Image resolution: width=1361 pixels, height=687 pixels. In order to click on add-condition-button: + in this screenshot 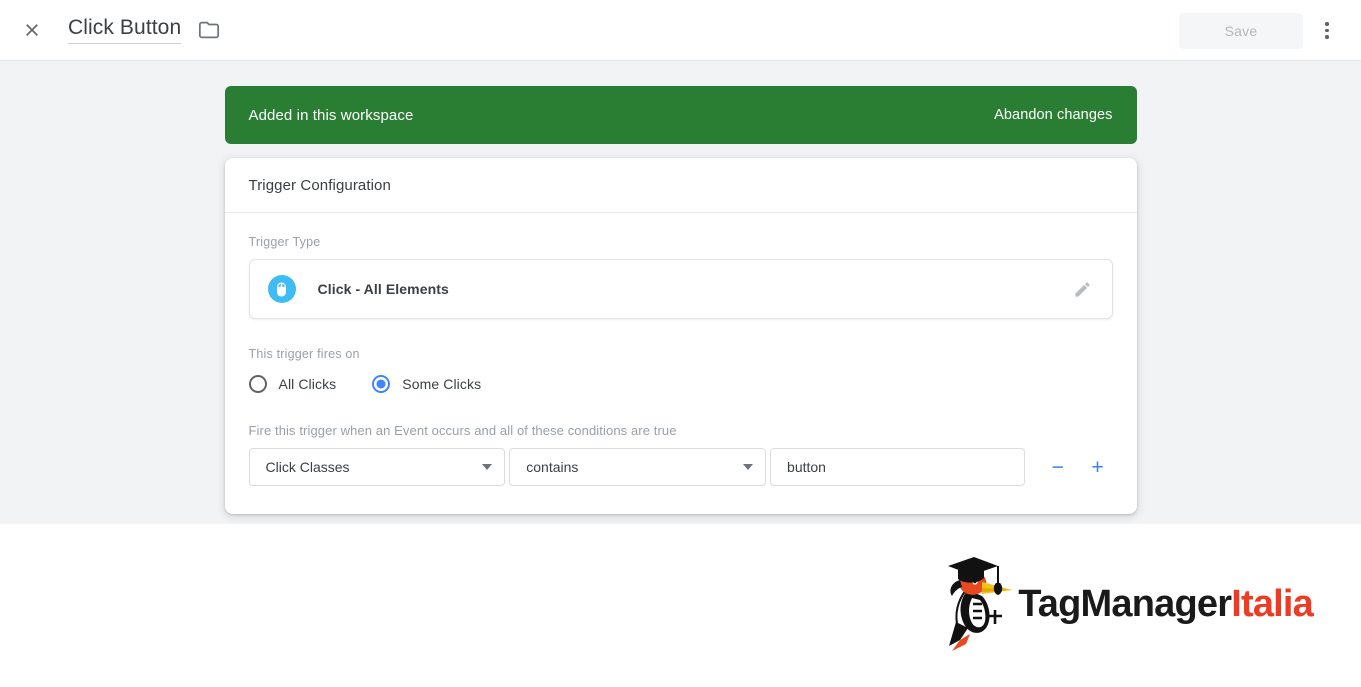, I will do `click(1098, 467)`.